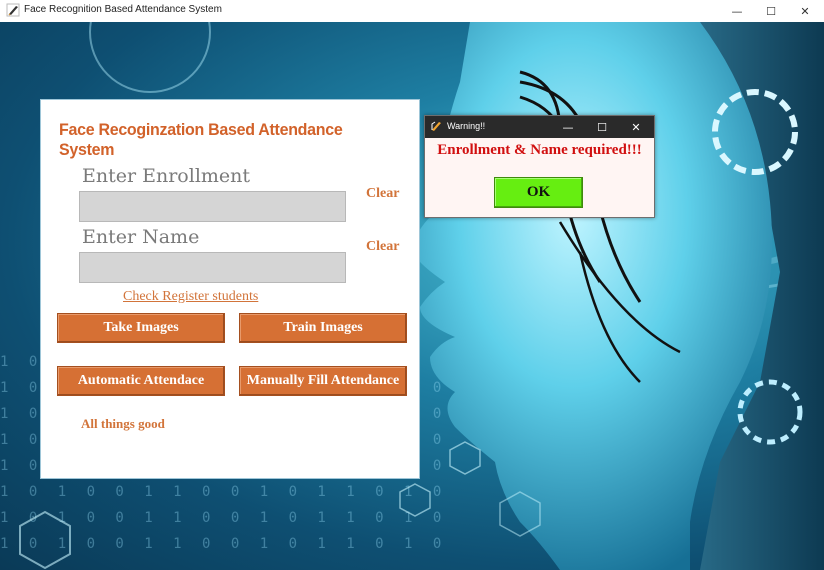 This screenshot has height=570, width=824. Describe the element at coordinates (382, 247) in the screenshot. I see `clear-name-button: Clear` at that location.